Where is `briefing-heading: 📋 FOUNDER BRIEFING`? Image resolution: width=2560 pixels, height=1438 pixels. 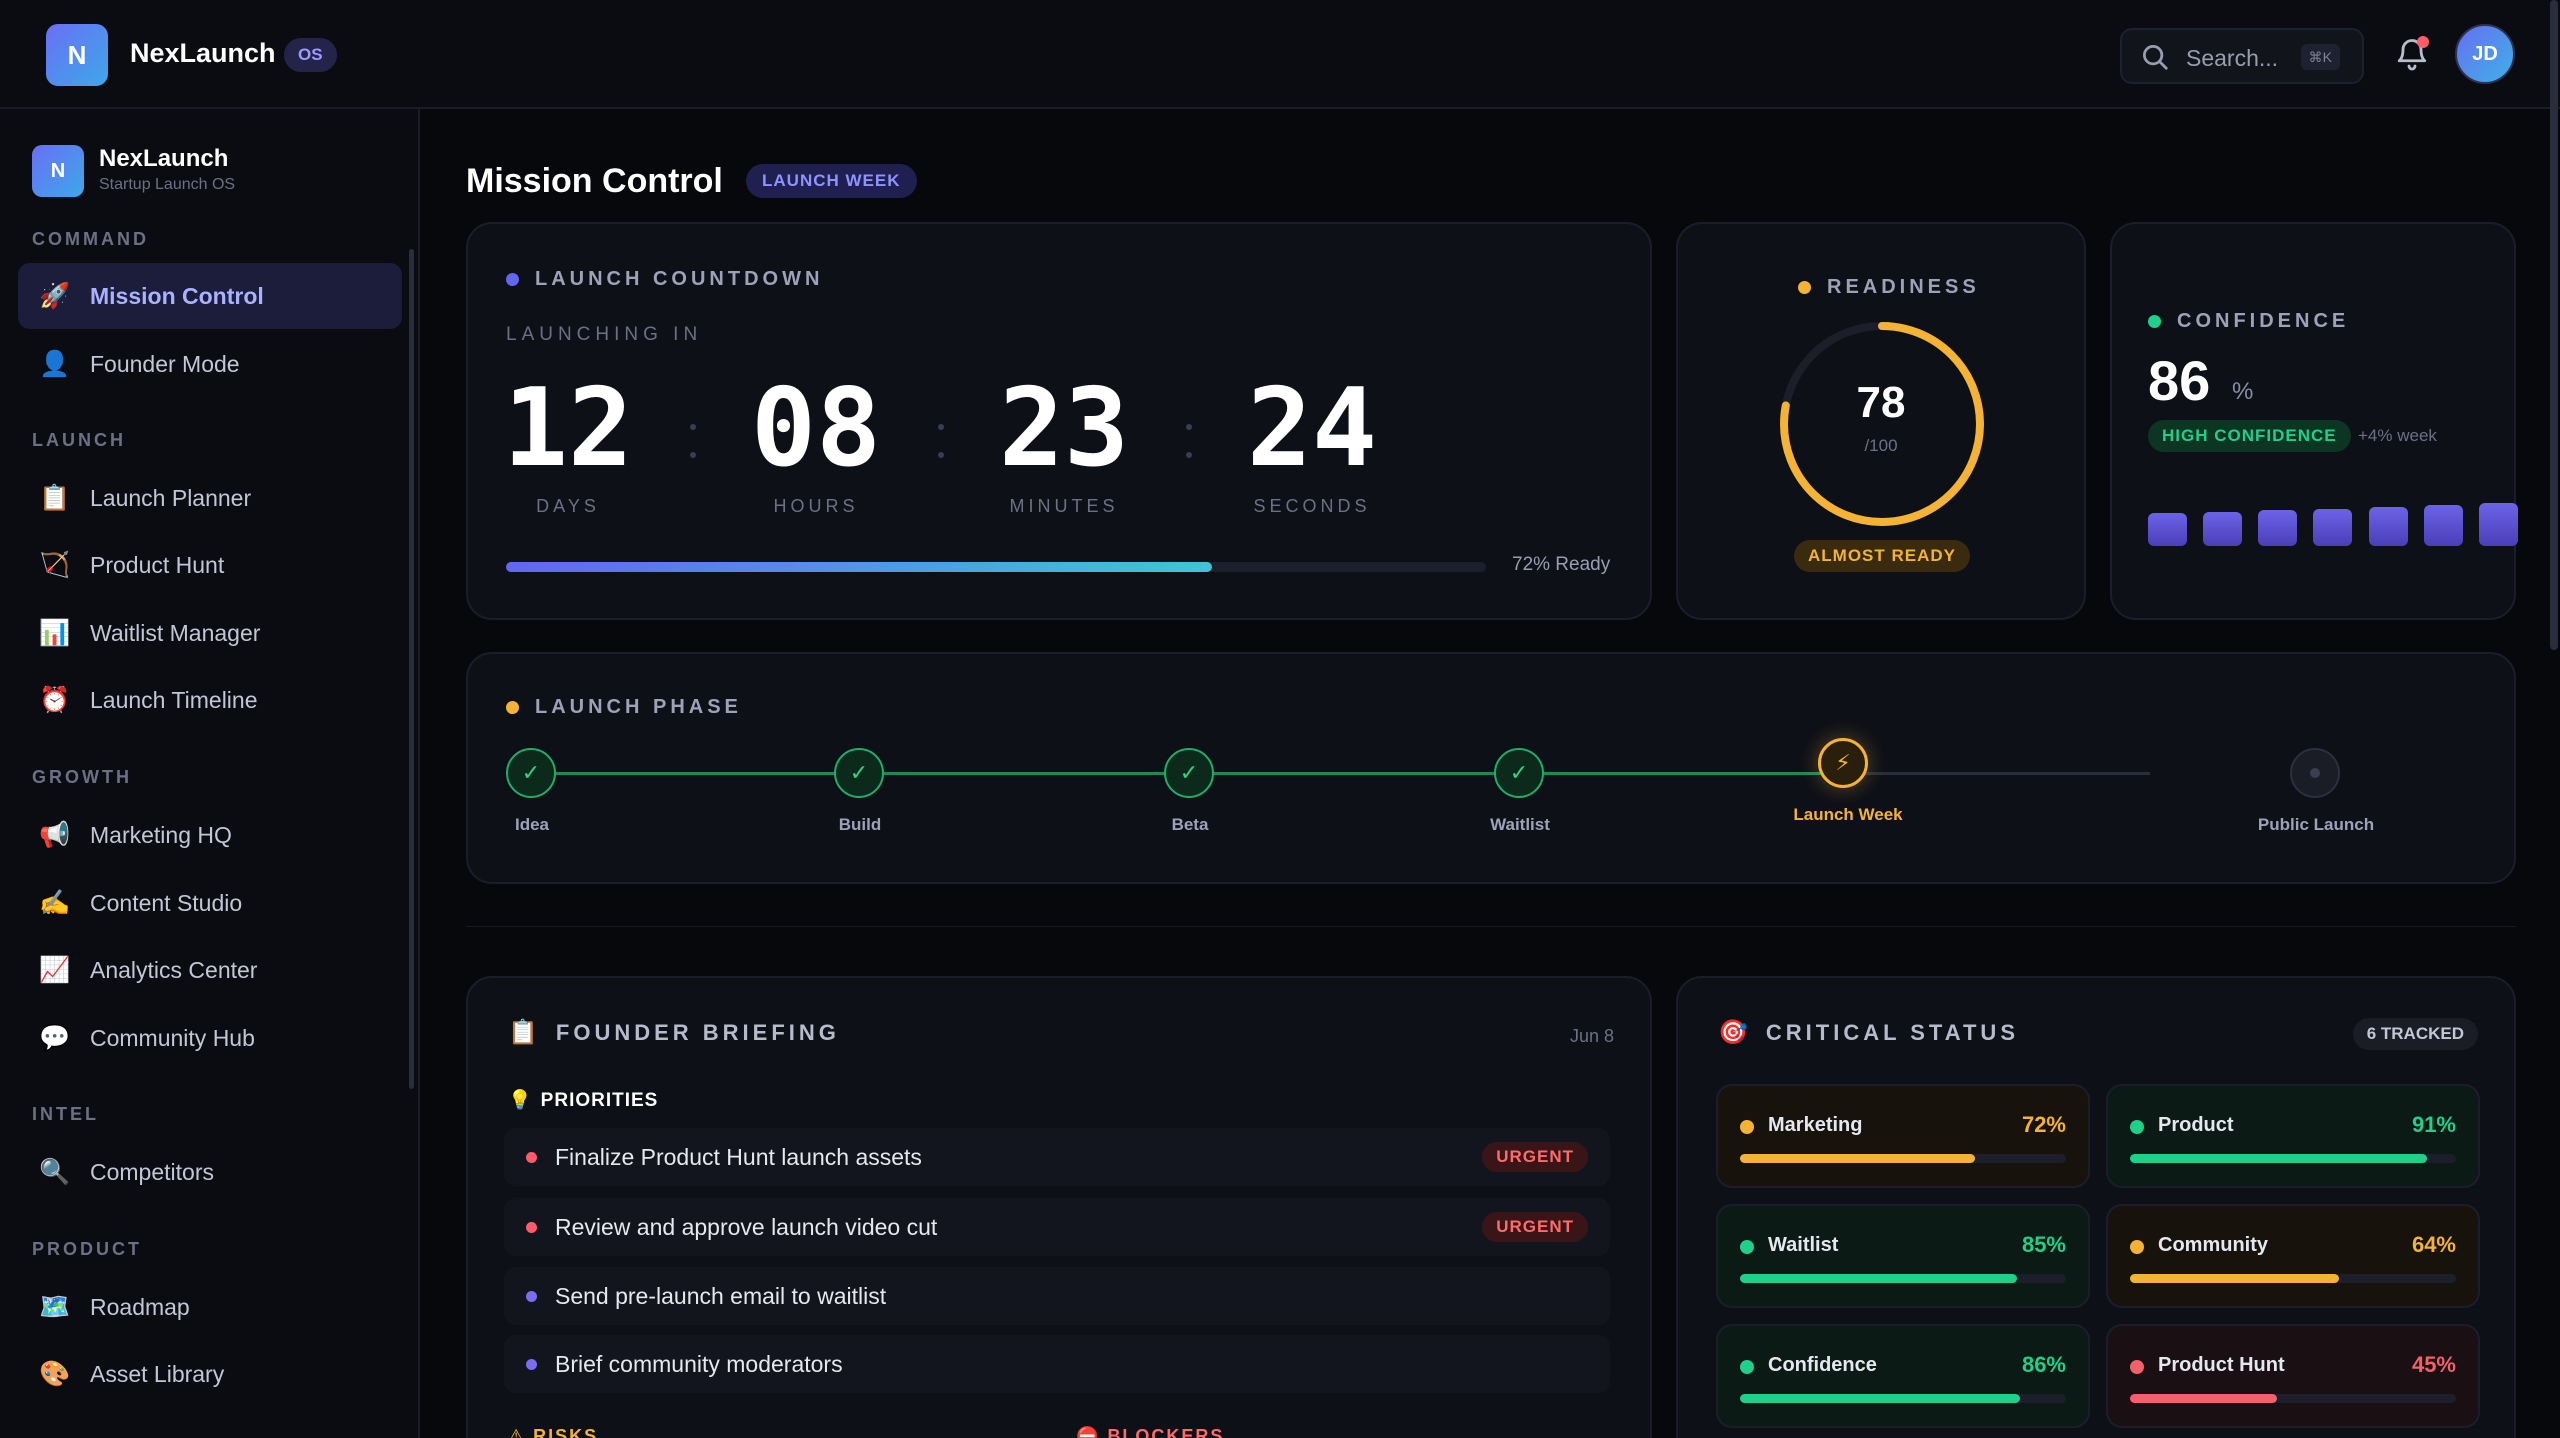 briefing-heading: 📋 FOUNDER BRIEFING is located at coordinates (674, 1032).